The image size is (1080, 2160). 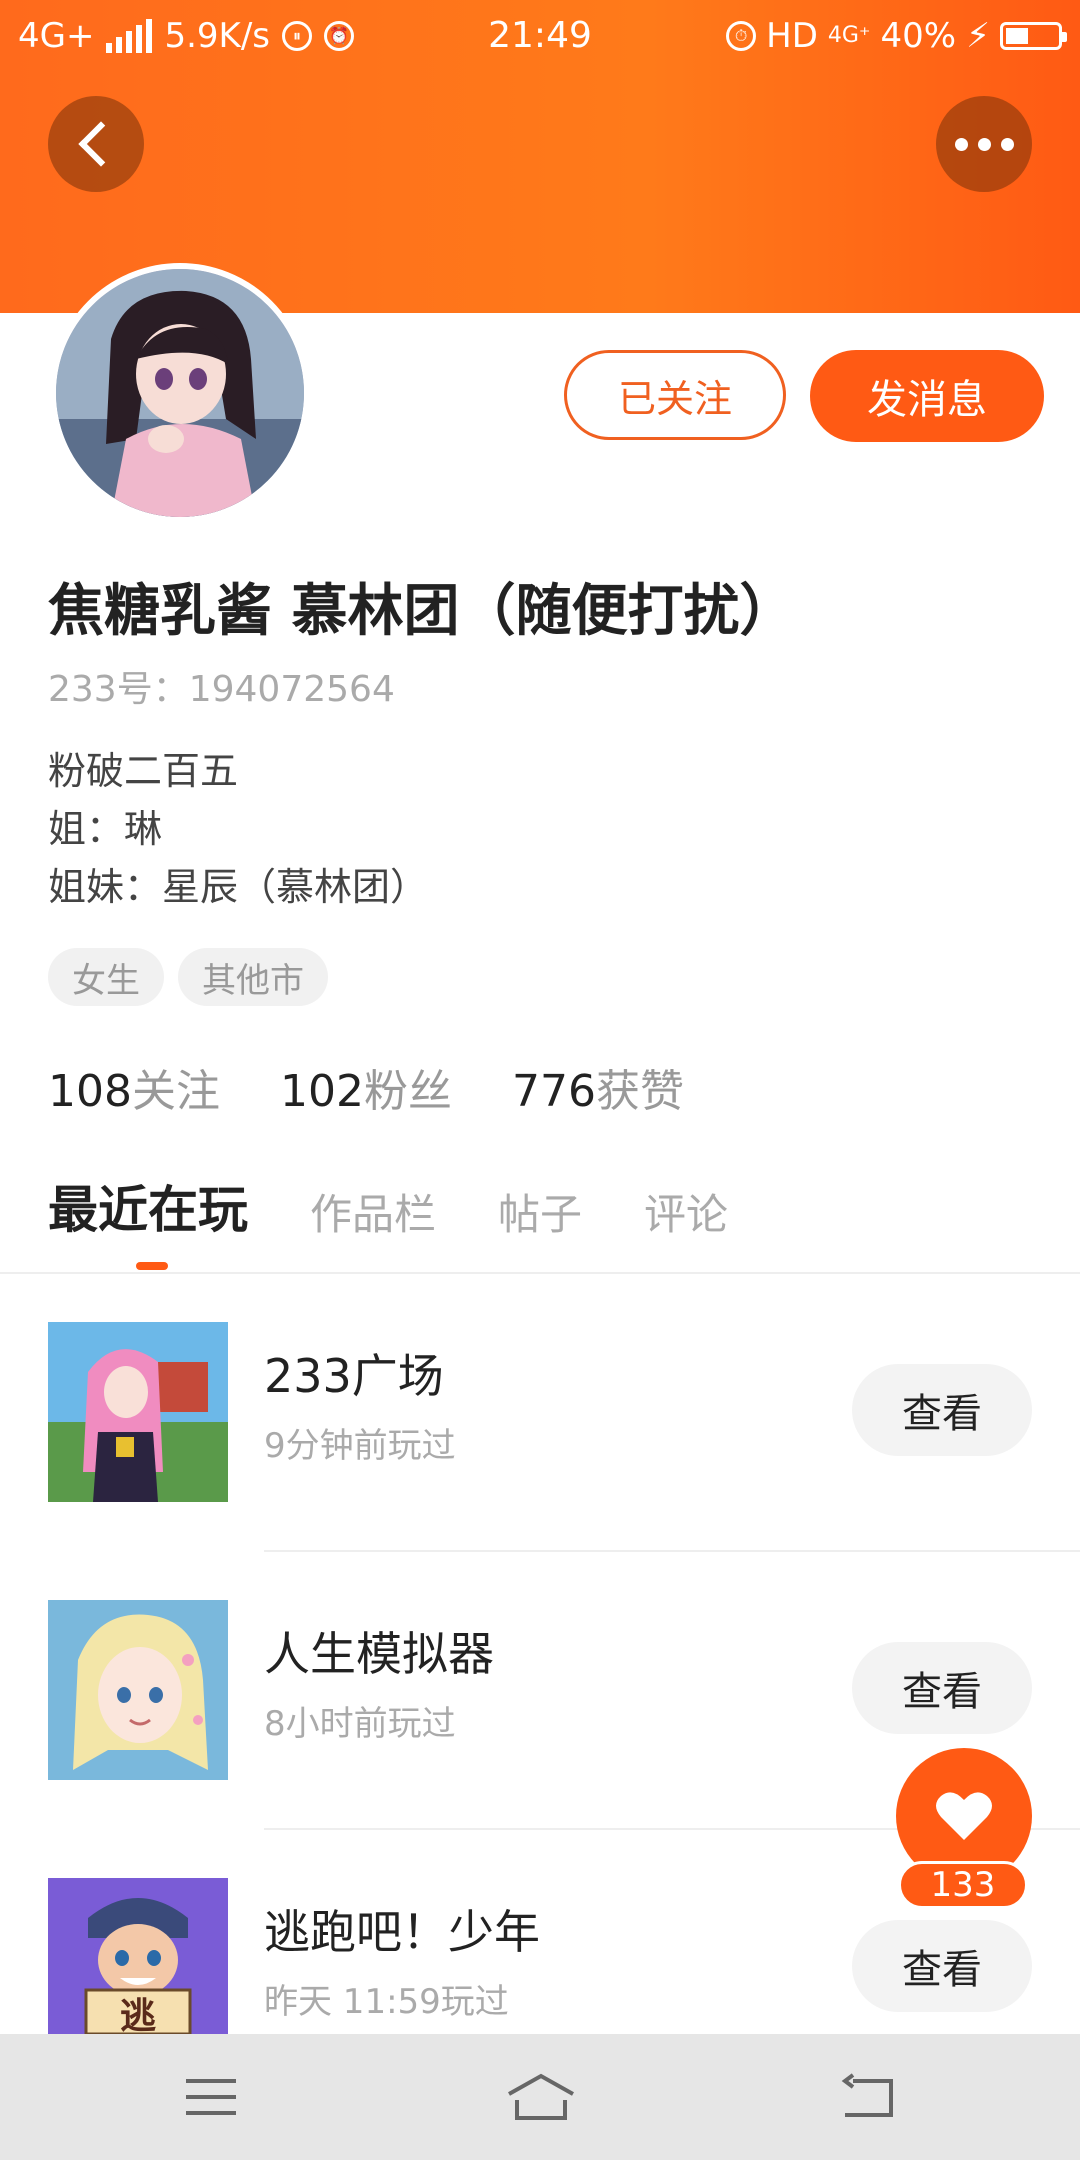 I want to click on bio-line: 姐：琳, so click(x=105, y=829).